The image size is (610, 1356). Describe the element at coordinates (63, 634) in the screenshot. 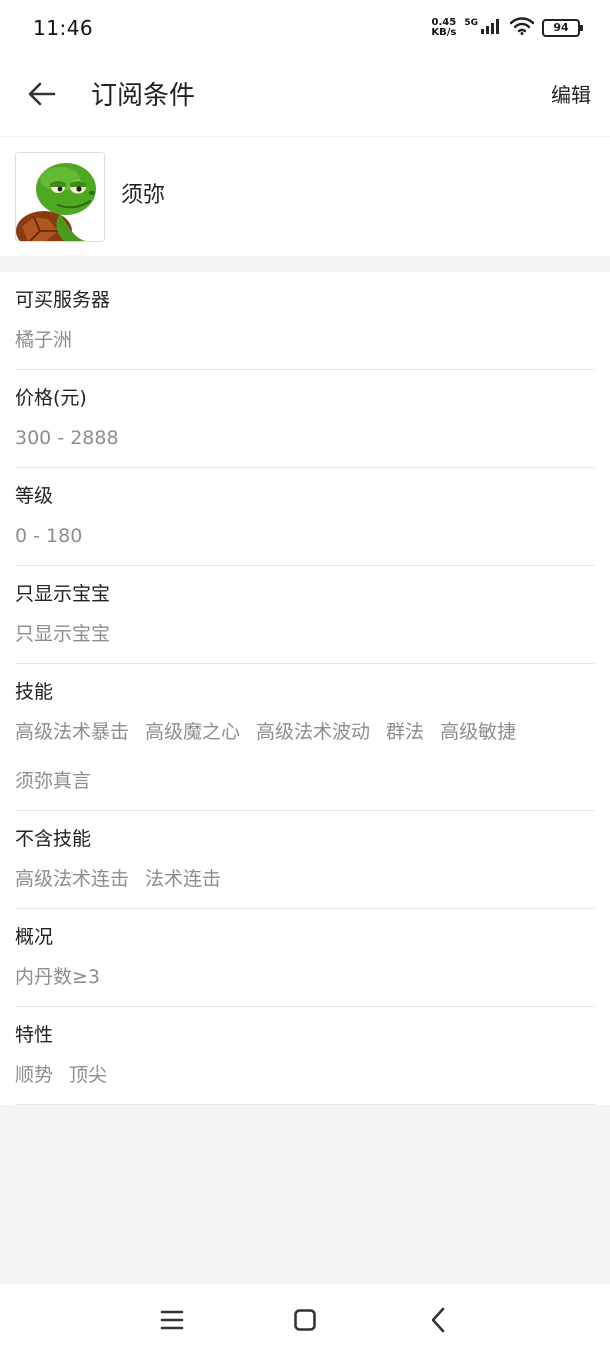

I see `condition-value: 只显示宝宝` at that location.